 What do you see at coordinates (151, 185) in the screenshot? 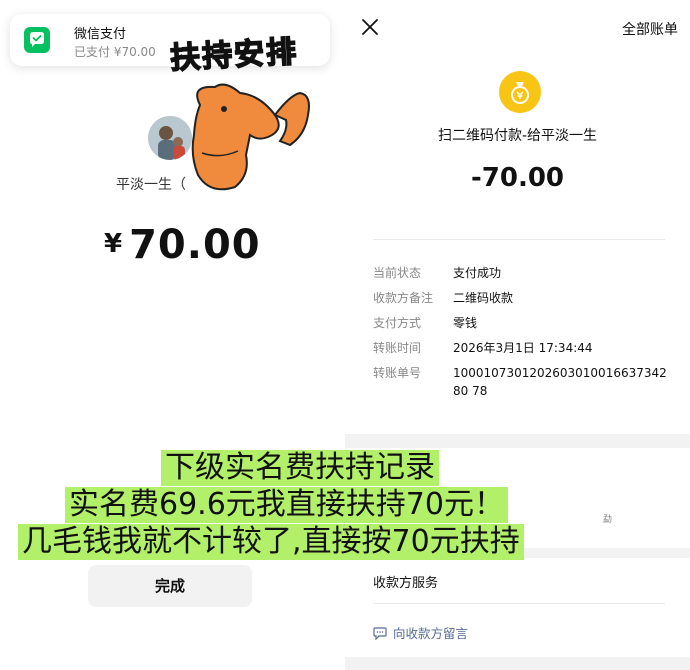
I see `payee-name: 平淡一生（` at bounding box center [151, 185].